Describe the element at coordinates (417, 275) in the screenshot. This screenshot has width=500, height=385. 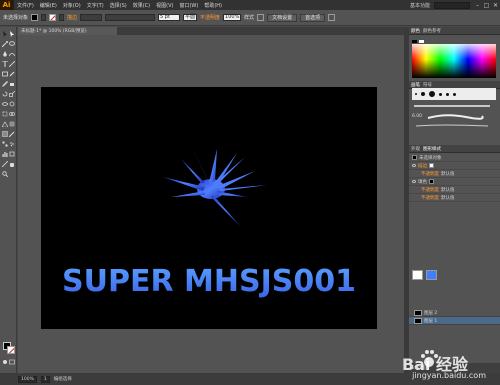
I see `graphic-style-default` at that location.